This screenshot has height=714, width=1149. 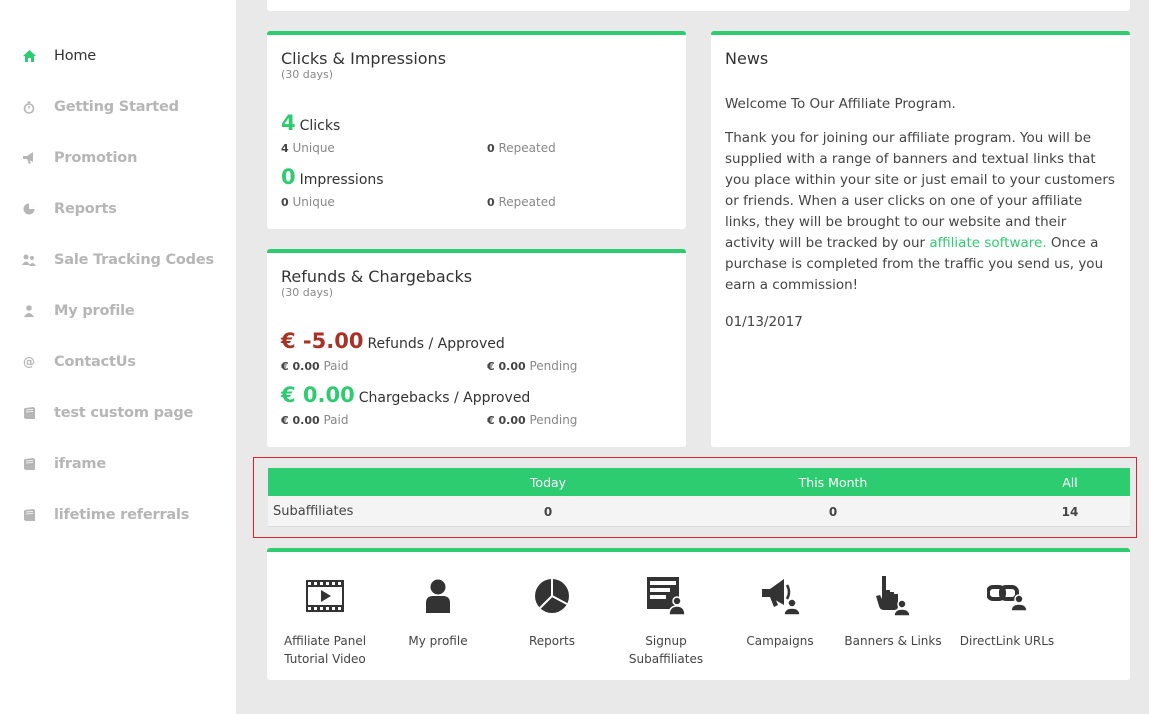 I want to click on stopwatch-icon, so click(x=29, y=107).